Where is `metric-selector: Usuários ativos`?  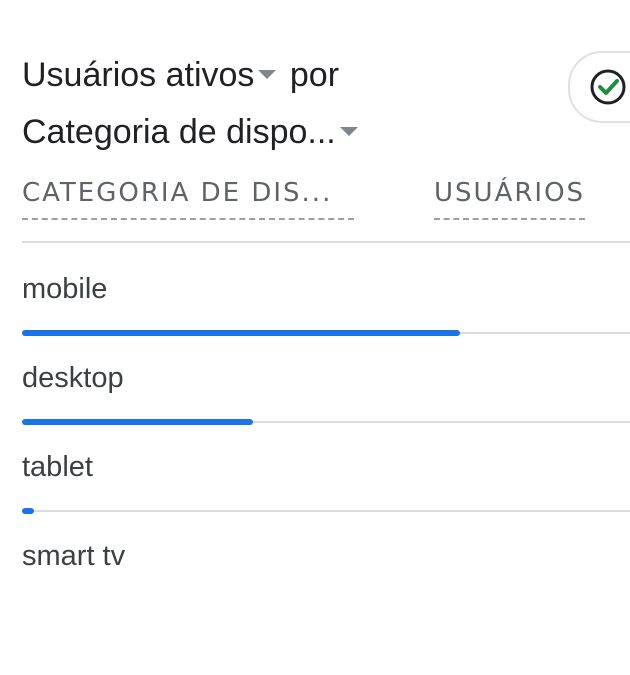
metric-selector: Usuários ativos is located at coordinates (151, 75).